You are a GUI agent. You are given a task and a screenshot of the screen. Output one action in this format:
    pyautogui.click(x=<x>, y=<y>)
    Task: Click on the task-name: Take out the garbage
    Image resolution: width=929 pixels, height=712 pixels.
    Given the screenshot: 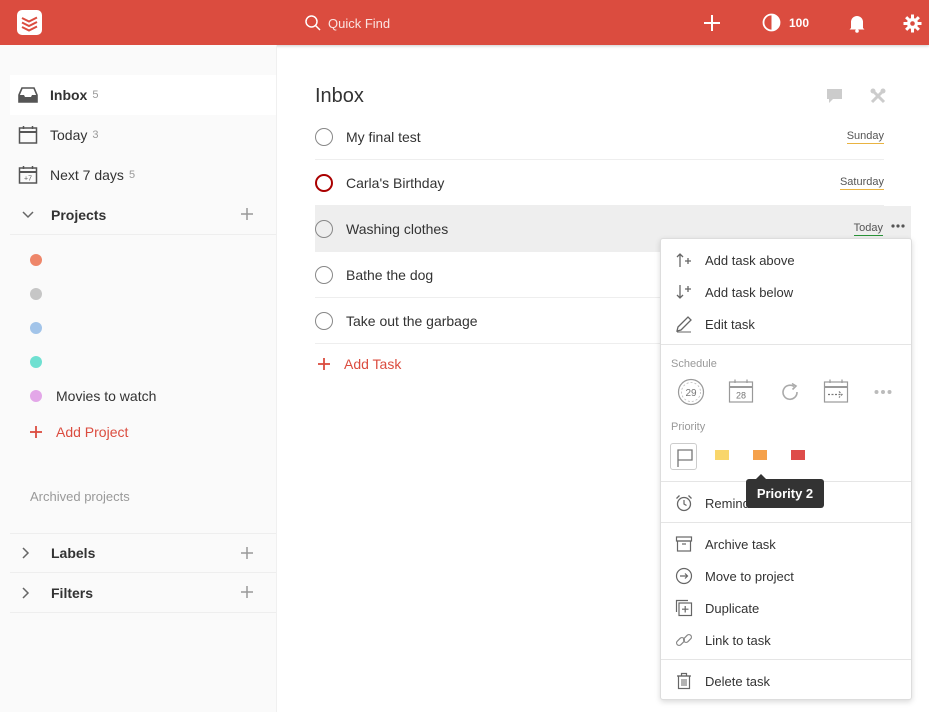 What is the action you would take?
    pyautogui.click(x=412, y=320)
    